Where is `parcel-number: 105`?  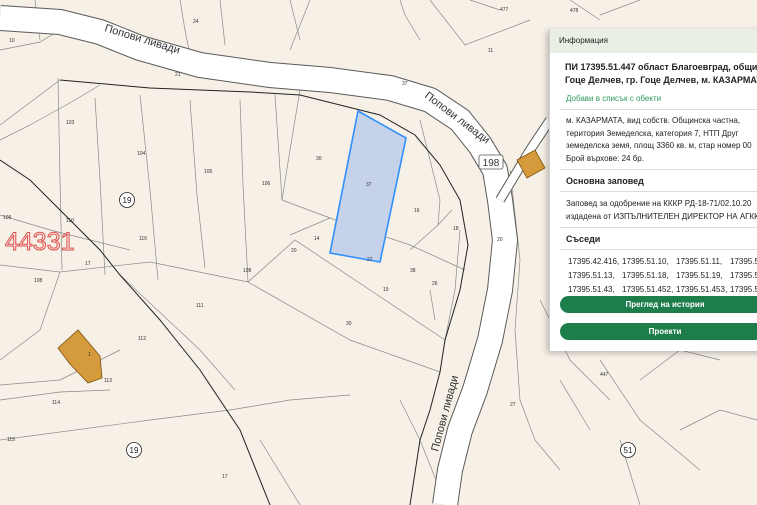 parcel-number: 105 is located at coordinates (208, 172).